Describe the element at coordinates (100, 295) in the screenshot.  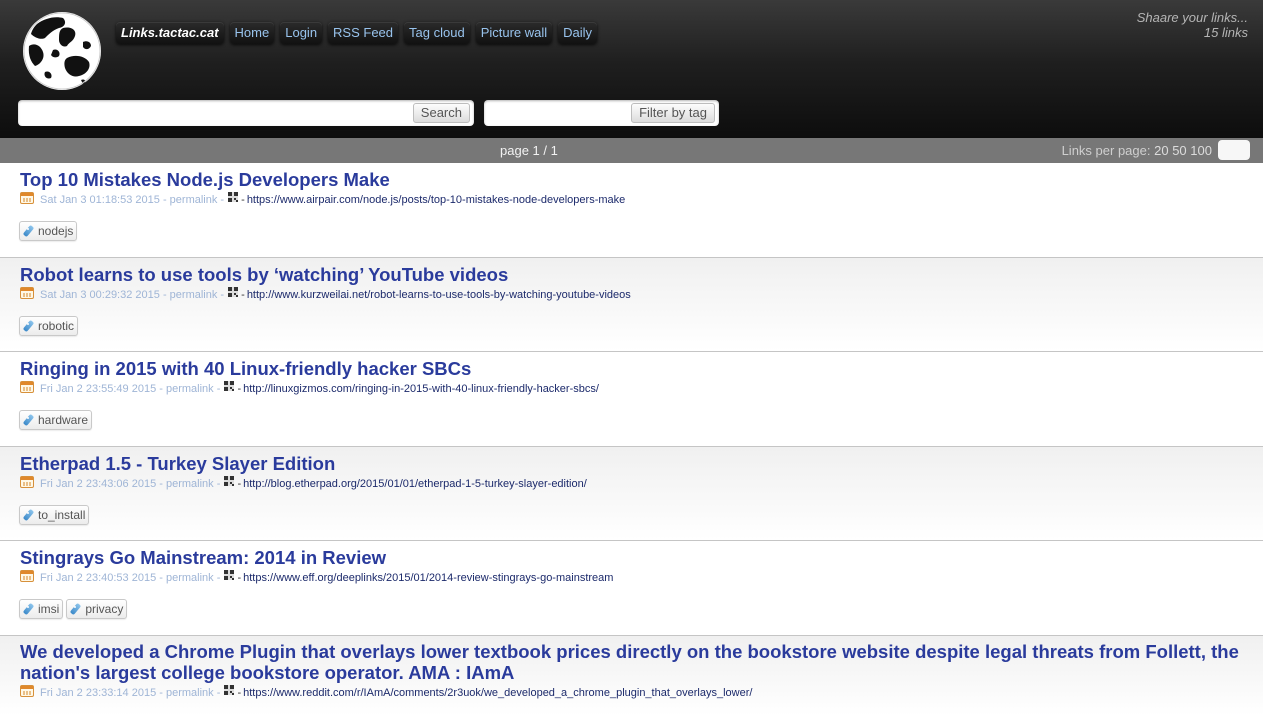
I see `link-date: Sat Jan 3 00:29:32 2015` at that location.